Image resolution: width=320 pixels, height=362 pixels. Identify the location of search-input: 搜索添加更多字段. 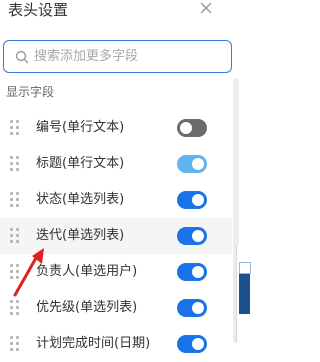
(117, 56).